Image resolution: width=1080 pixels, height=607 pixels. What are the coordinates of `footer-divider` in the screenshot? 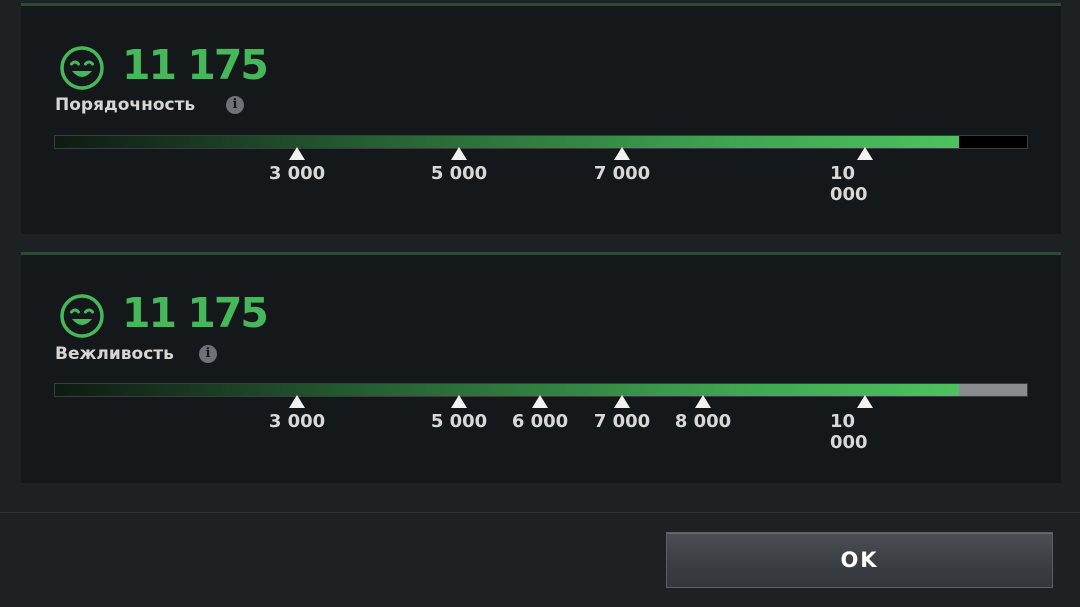 It's located at (540, 512).